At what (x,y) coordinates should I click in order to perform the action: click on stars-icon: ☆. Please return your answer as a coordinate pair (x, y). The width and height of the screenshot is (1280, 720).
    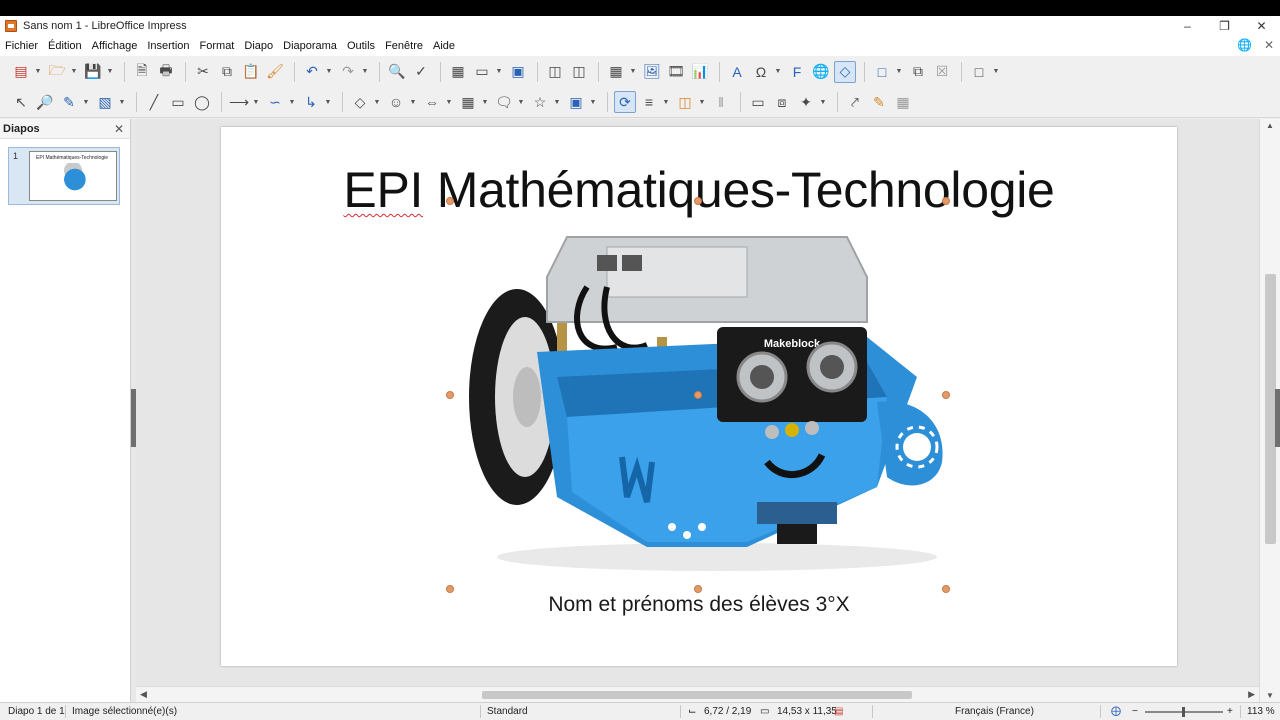
    Looking at the image, I should click on (540, 102).